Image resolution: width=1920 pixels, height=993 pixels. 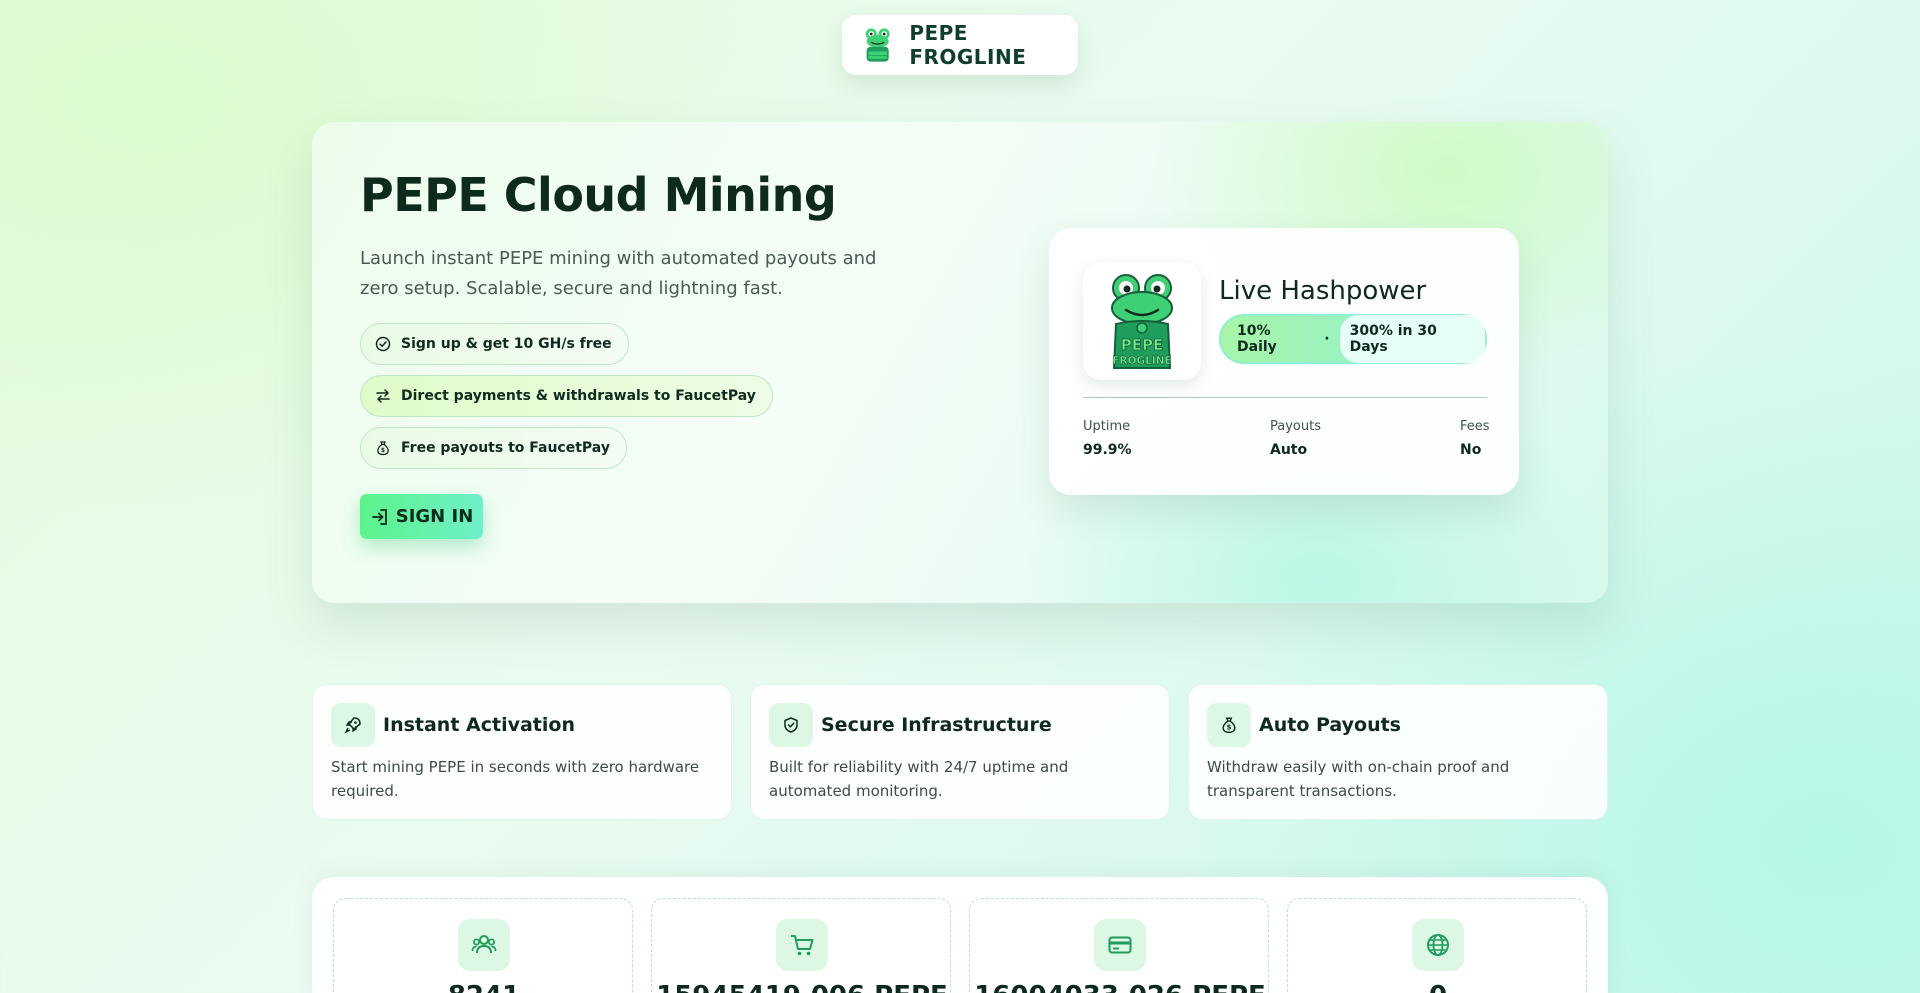 I want to click on feature-card-icon-box: $, so click(x=1229, y=725).